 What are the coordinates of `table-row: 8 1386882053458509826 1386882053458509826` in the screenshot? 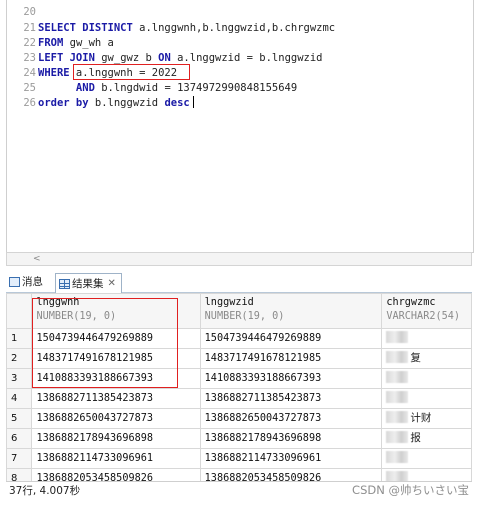 It's located at (239, 474).